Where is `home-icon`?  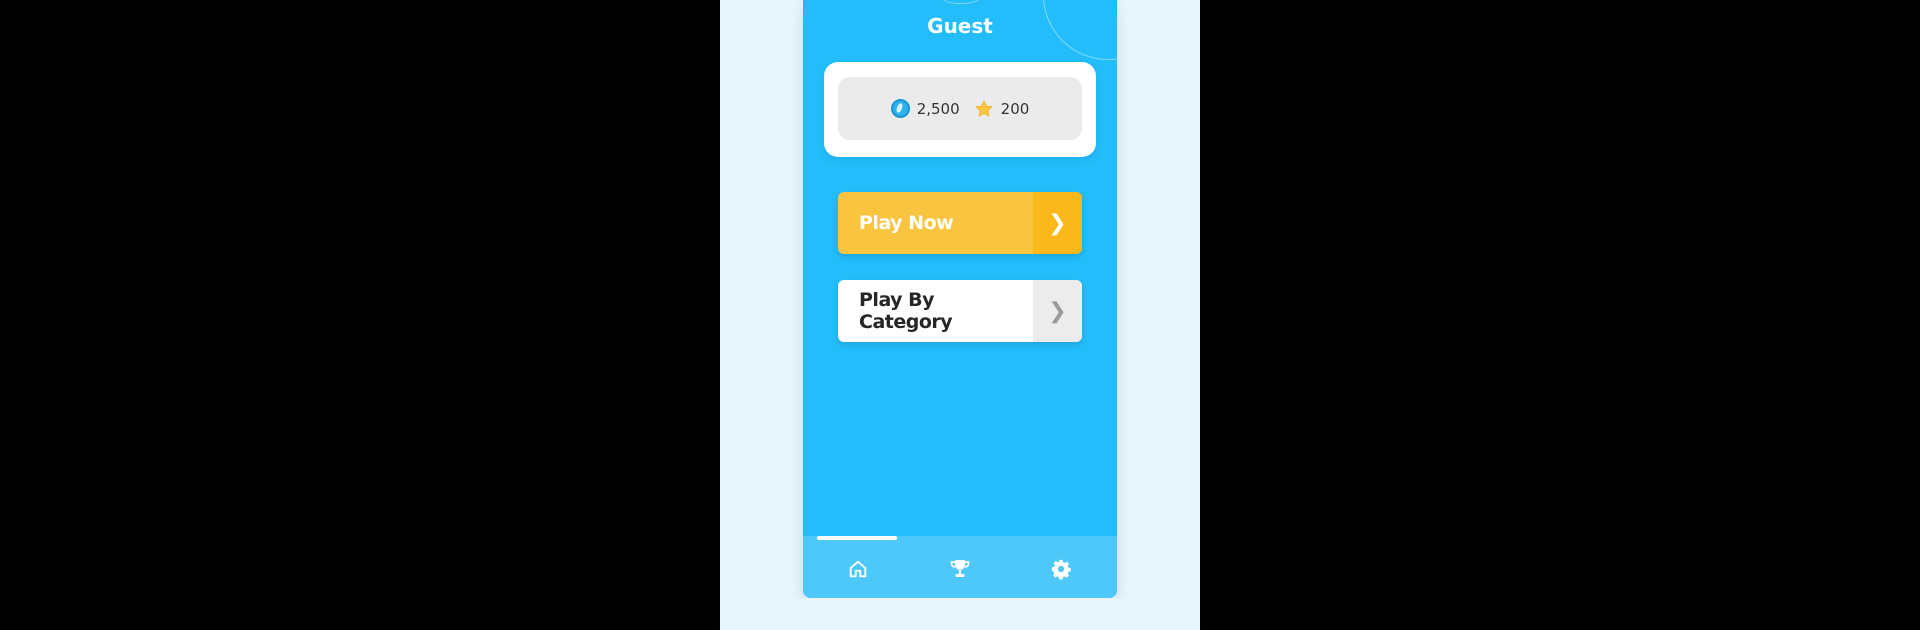
home-icon is located at coordinates (858, 569).